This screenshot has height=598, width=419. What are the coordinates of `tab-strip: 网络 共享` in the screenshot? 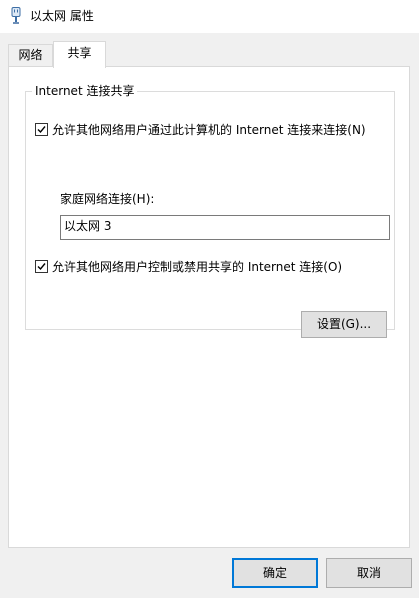 It's located at (209, 54).